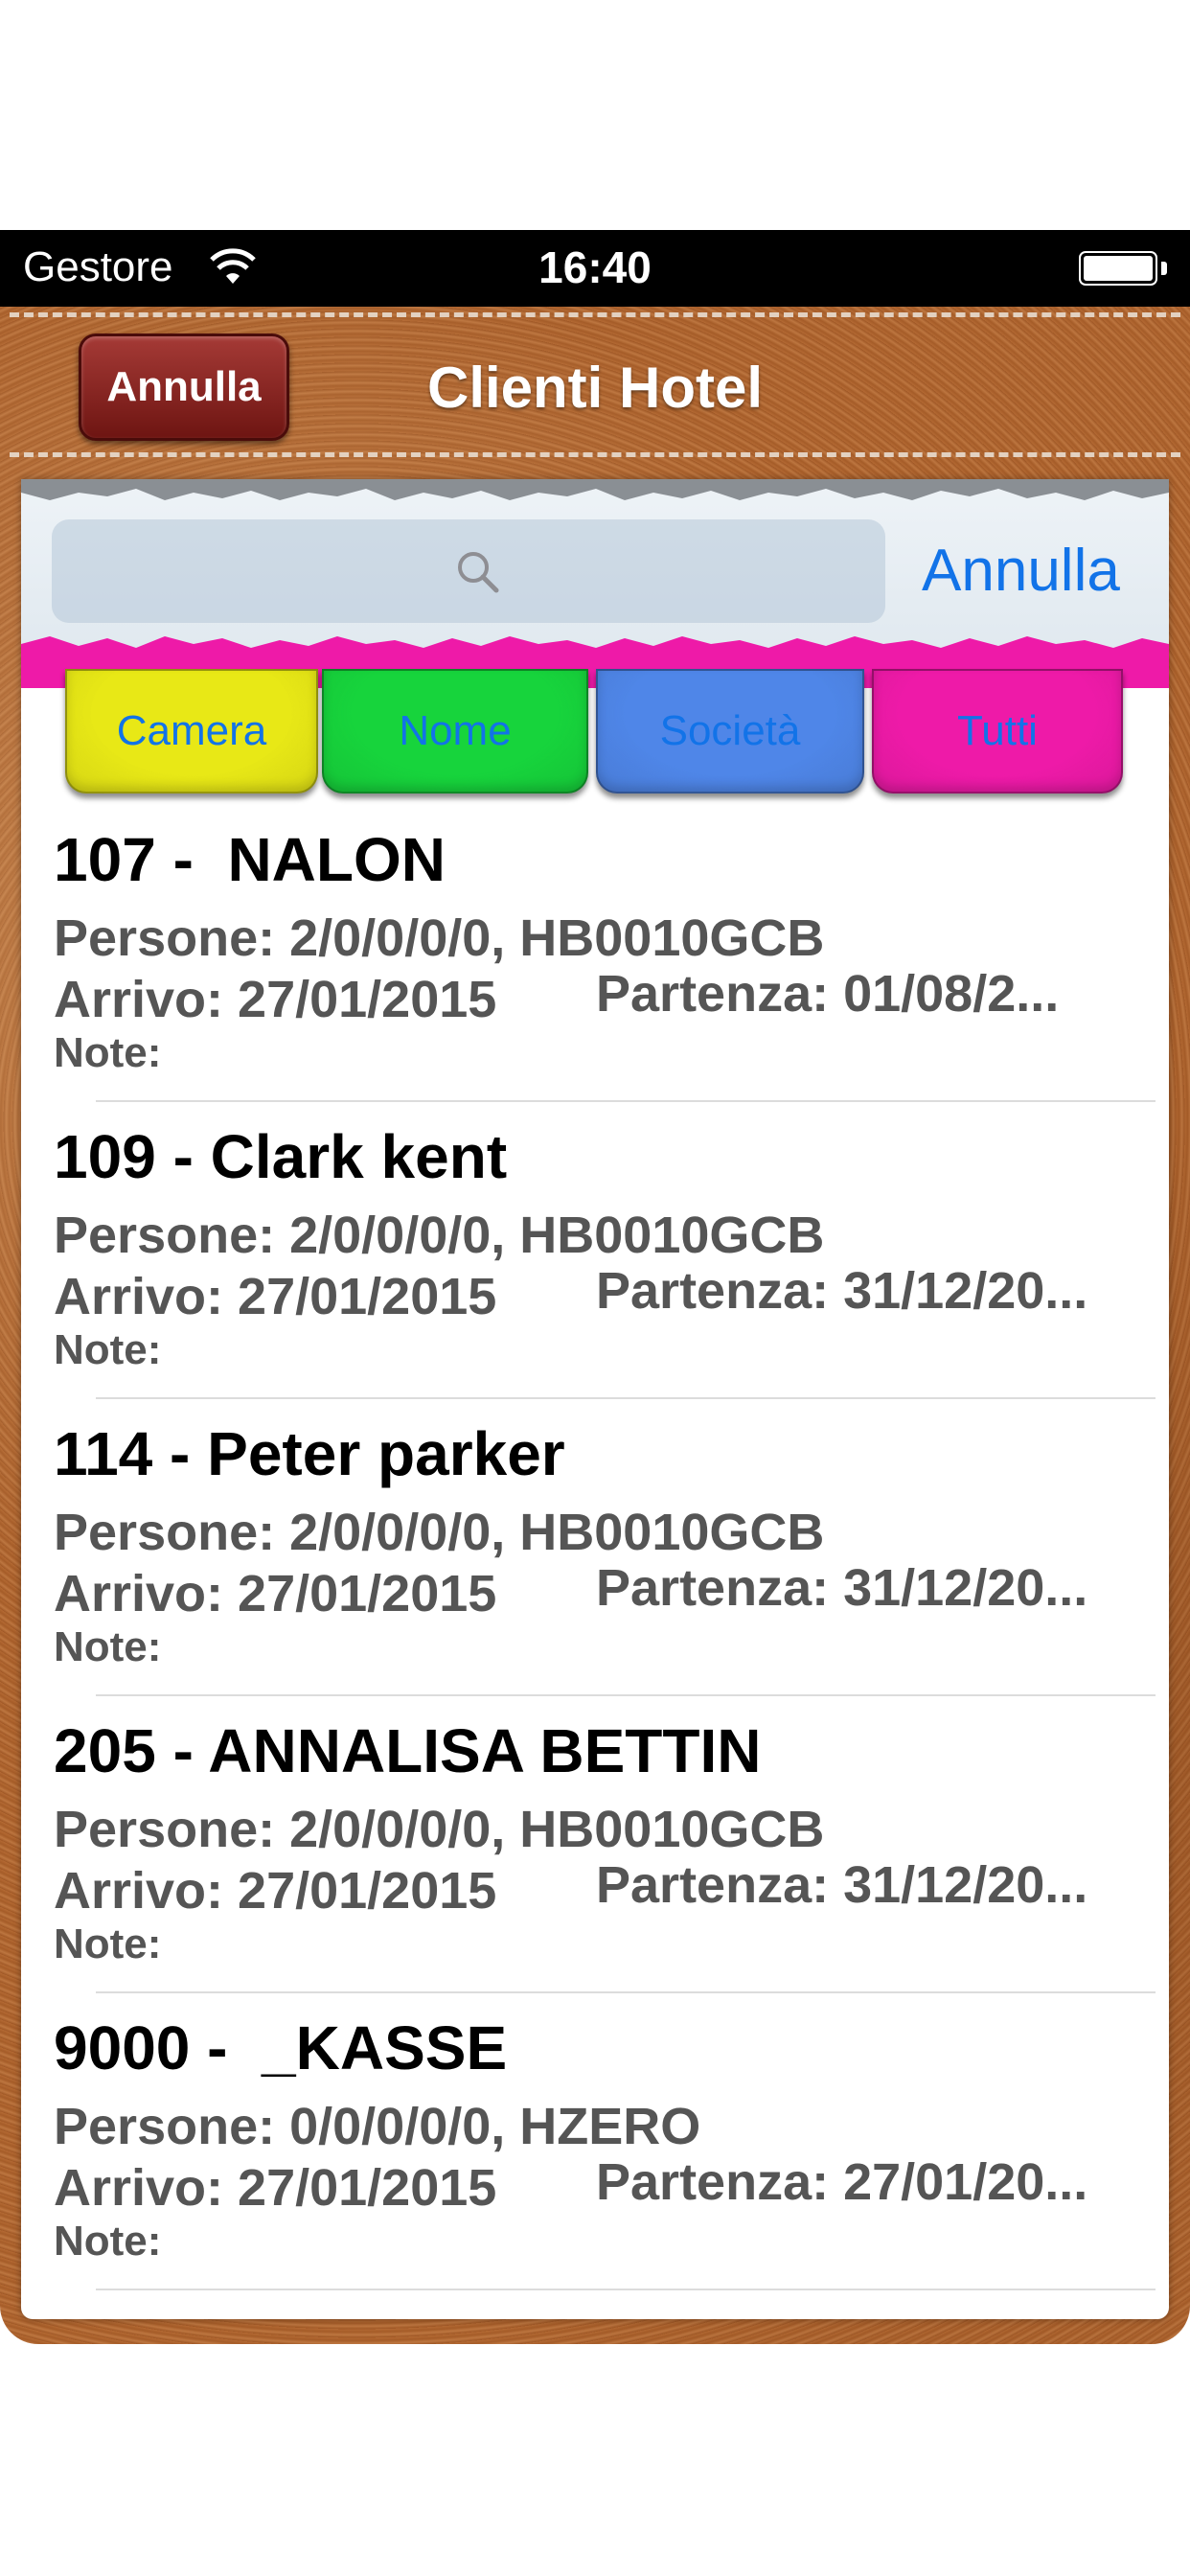 This screenshot has width=1190, height=2576. I want to click on search-icon, so click(479, 572).